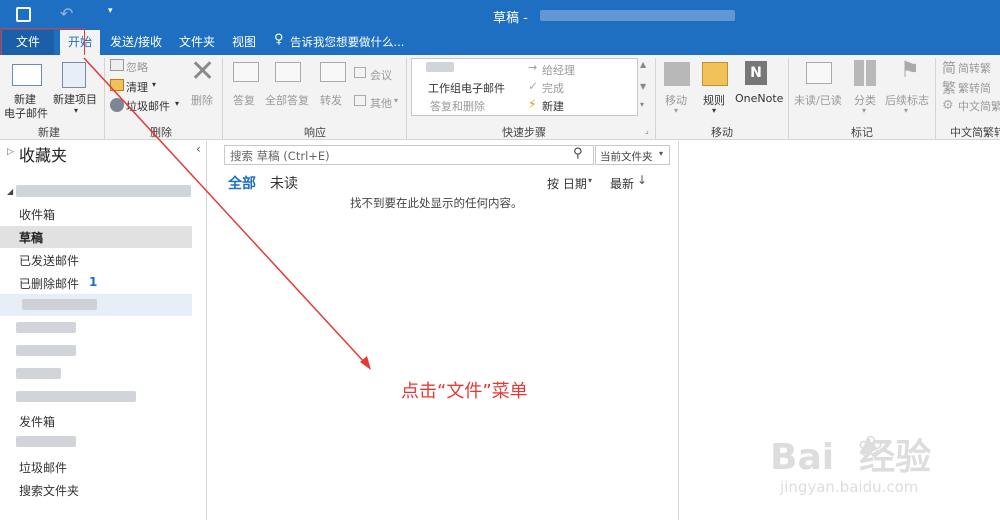 The width and height of the screenshot is (1000, 520). I want to click on baidu-jingyan-watermark: Bai 经验 ❀ jingyan.baidu.com, so click(877, 468).